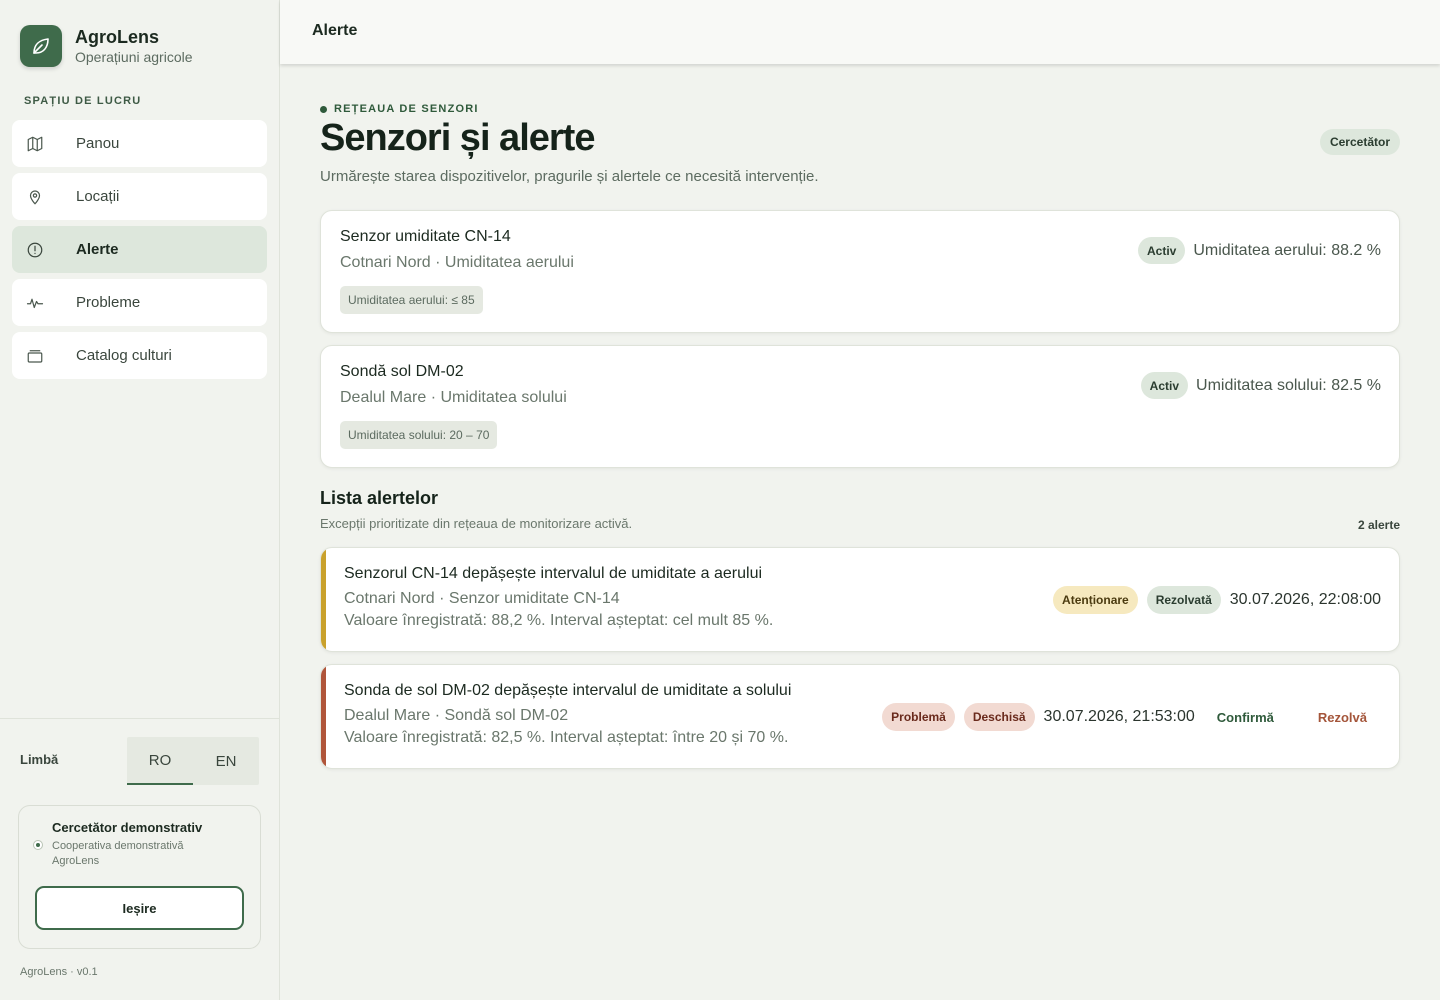  What do you see at coordinates (139, 143) in the screenshot?
I see `sidebar-item-panou: Panou` at bounding box center [139, 143].